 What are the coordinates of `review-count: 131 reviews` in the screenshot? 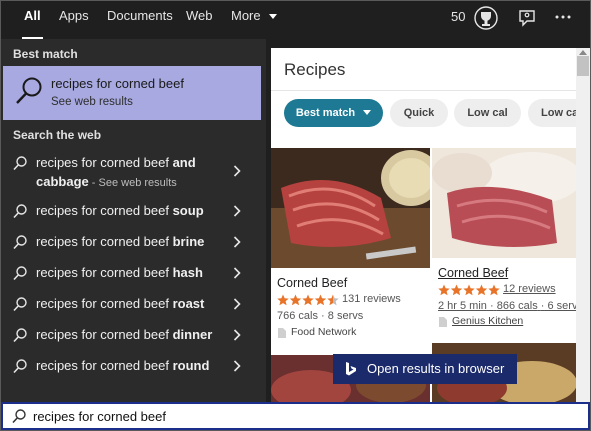 It's located at (371, 299).